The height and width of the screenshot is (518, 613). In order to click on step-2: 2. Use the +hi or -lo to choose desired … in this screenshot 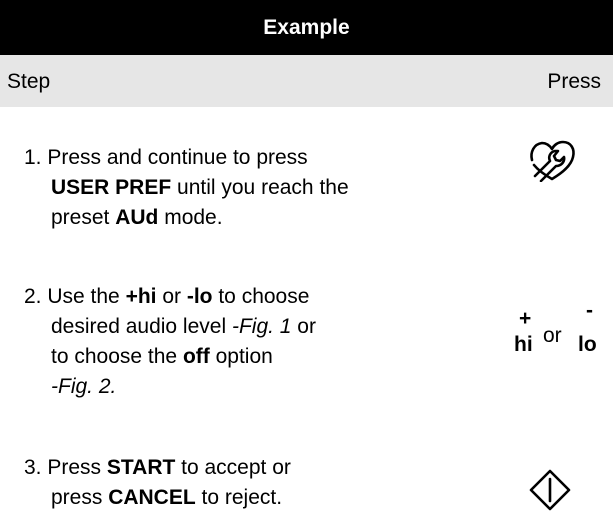, I will do `click(170, 342)`.